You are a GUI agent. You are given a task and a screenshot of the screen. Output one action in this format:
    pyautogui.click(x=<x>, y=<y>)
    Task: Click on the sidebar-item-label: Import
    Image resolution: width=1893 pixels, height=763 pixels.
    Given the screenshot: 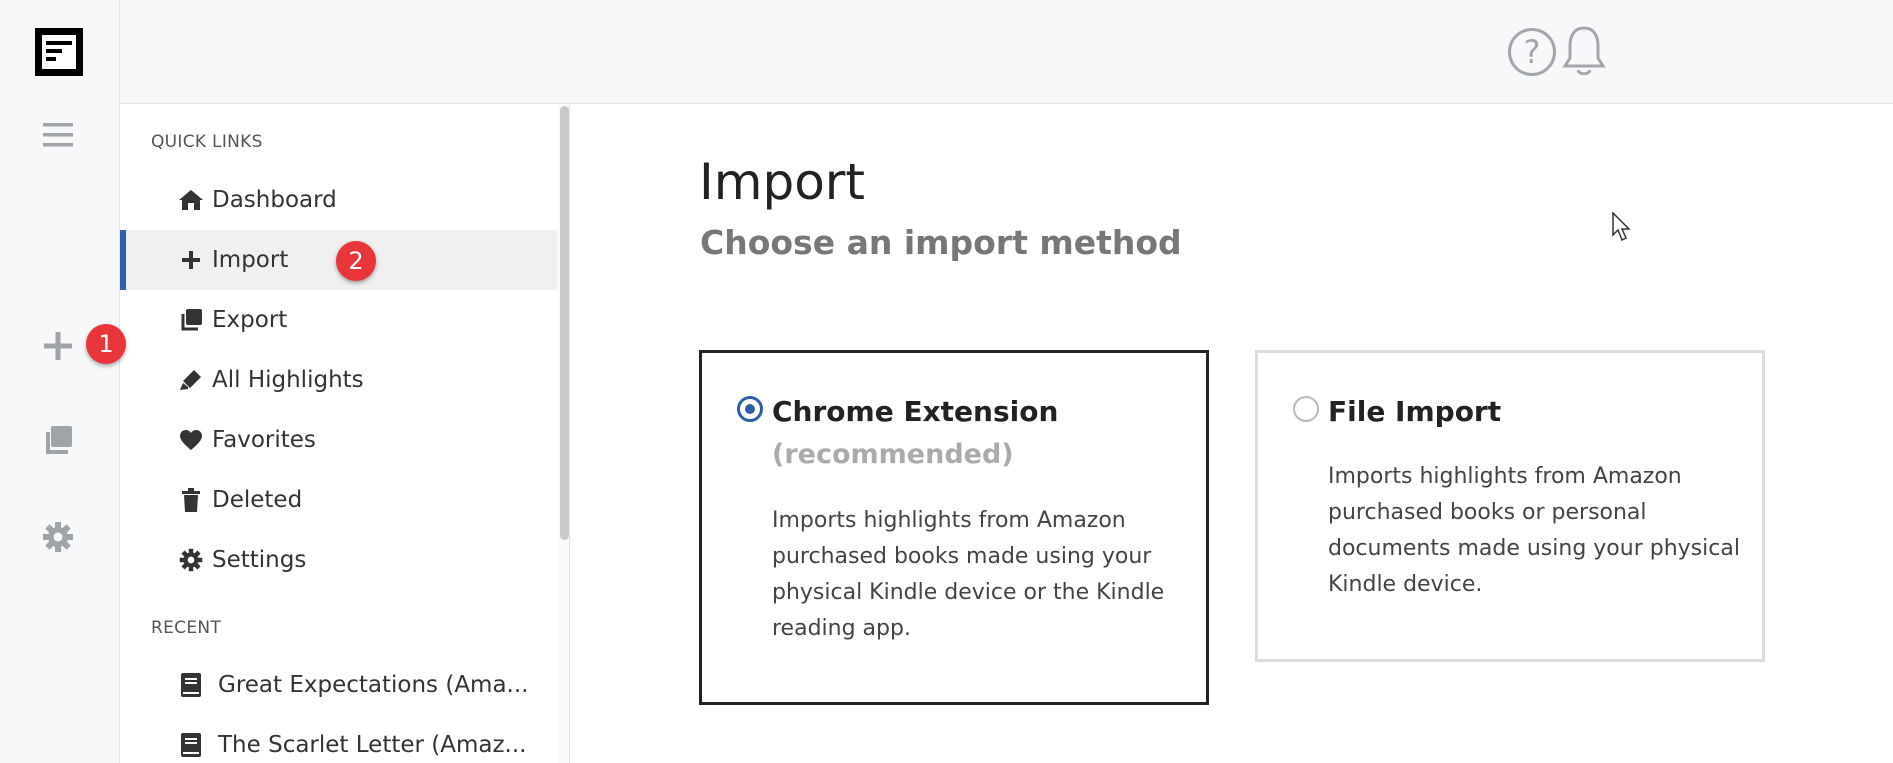 What is the action you would take?
    pyautogui.click(x=250, y=260)
    